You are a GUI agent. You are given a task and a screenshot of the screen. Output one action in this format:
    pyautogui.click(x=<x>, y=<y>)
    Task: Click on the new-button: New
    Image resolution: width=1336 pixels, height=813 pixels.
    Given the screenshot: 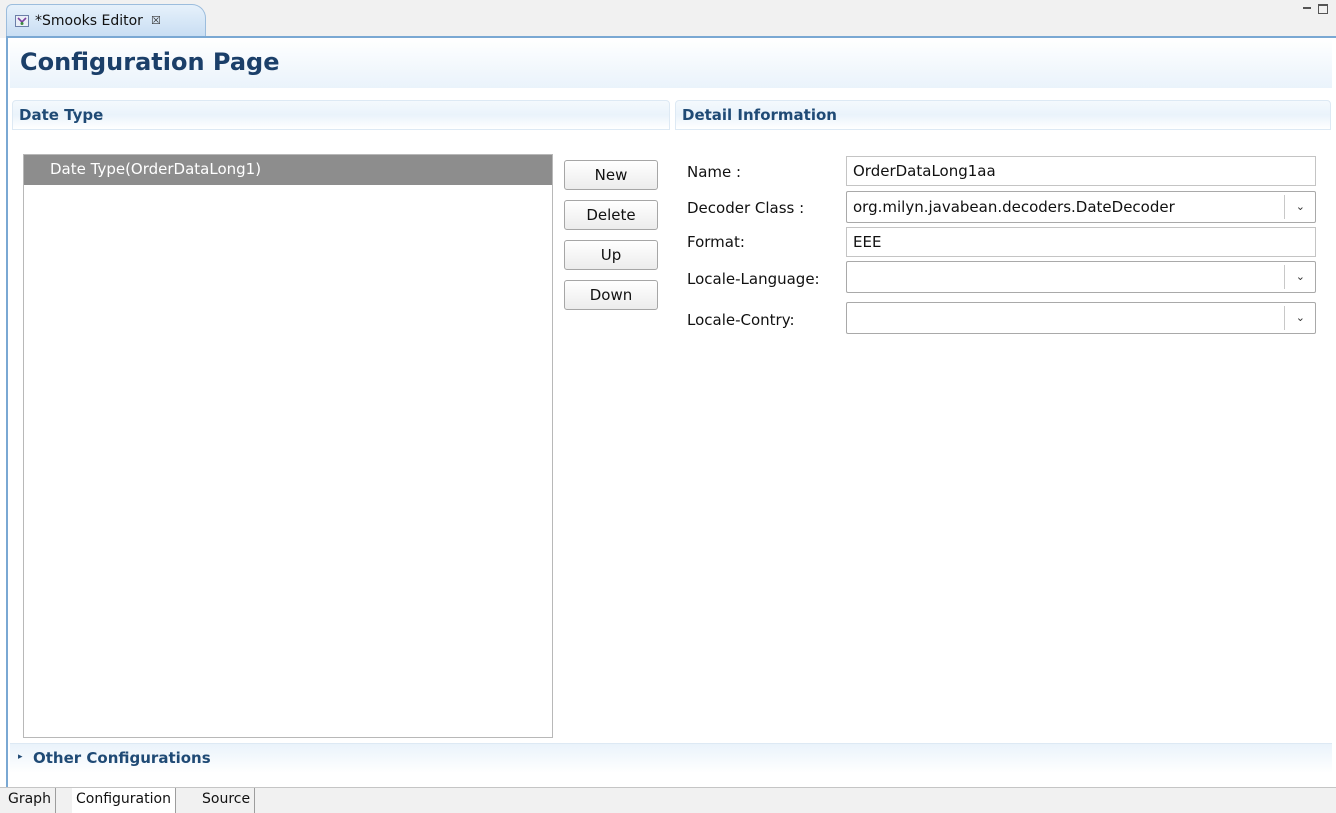 What is the action you would take?
    pyautogui.click(x=611, y=175)
    